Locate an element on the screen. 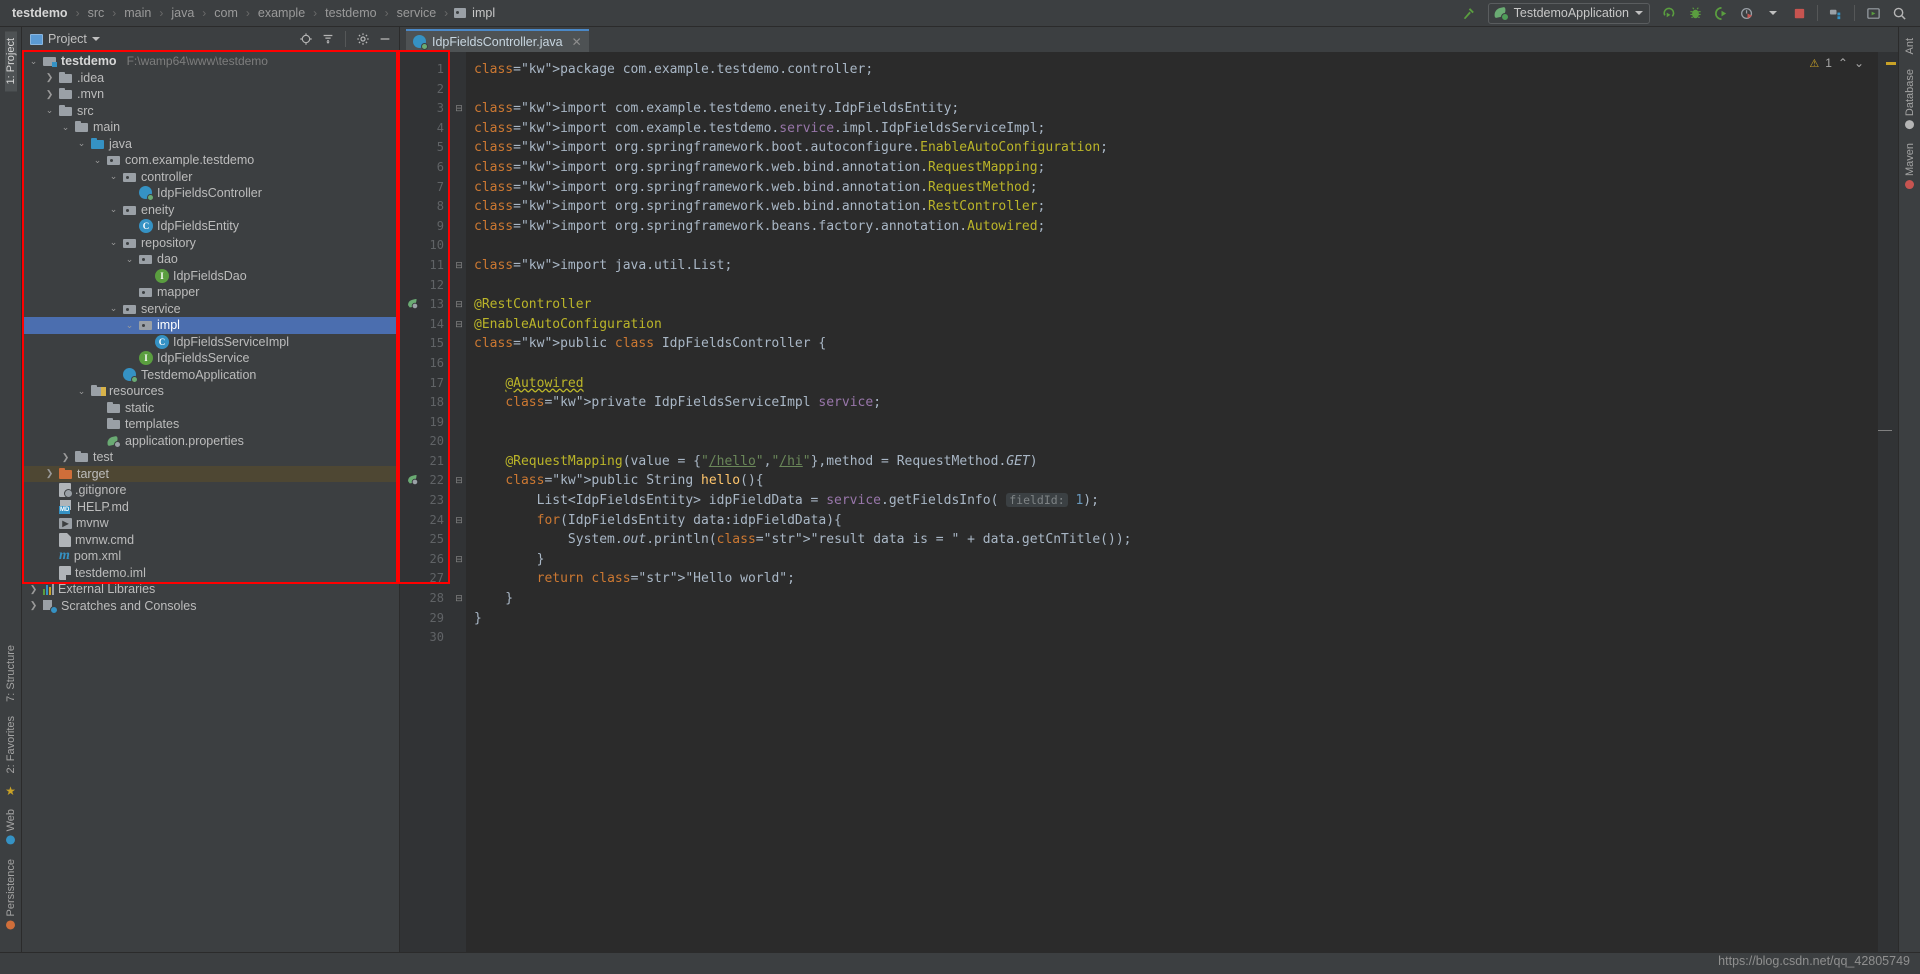 Image resolution: width=1920 pixels, height=974 pixels. tree-node-controller: ⌄ controller is located at coordinates (210, 177).